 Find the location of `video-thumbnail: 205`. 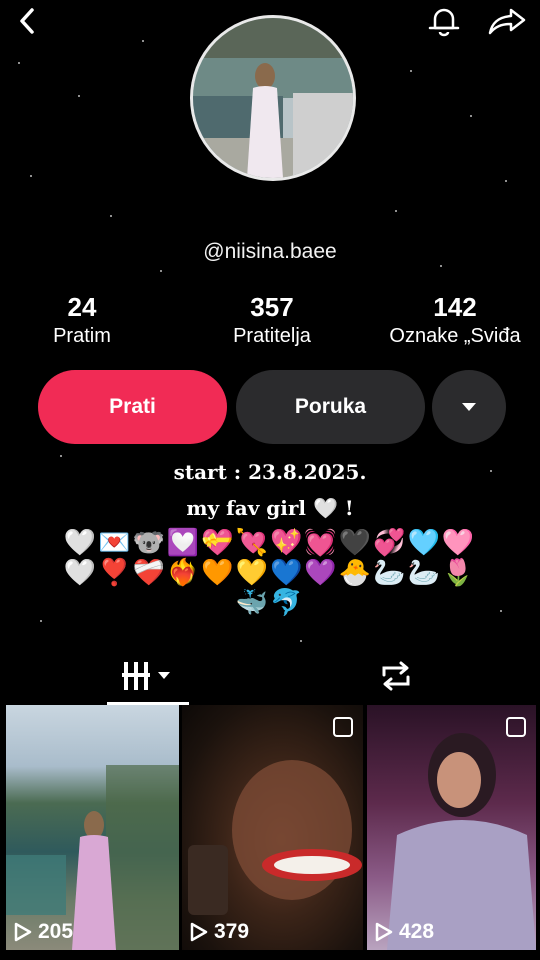

video-thumbnail: 205 is located at coordinates (92, 827).